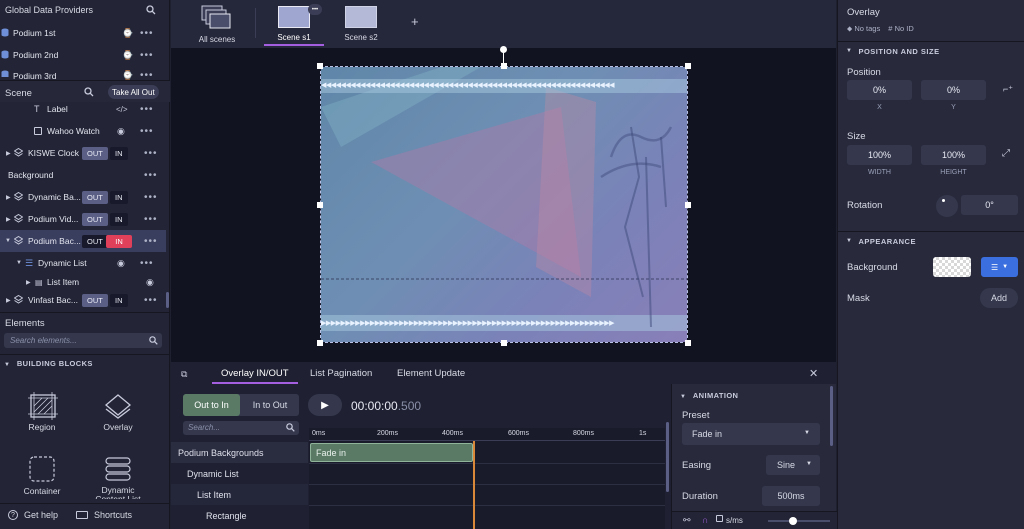 The image size is (1024, 529). What do you see at coordinates (325, 405) in the screenshot?
I see `play-button: ▶` at bounding box center [325, 405].